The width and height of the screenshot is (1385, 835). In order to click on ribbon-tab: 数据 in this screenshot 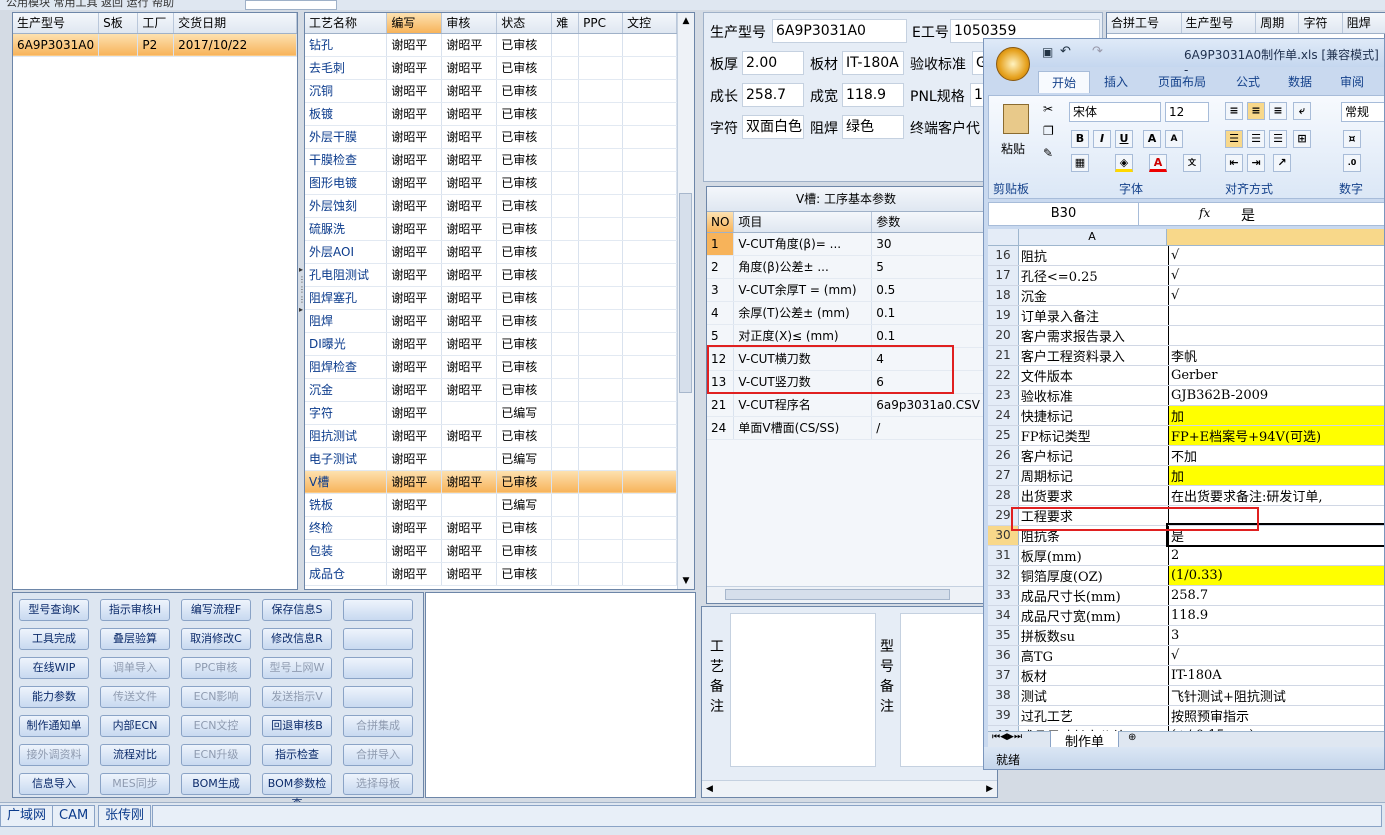, I will do `click(1300, 82)`.